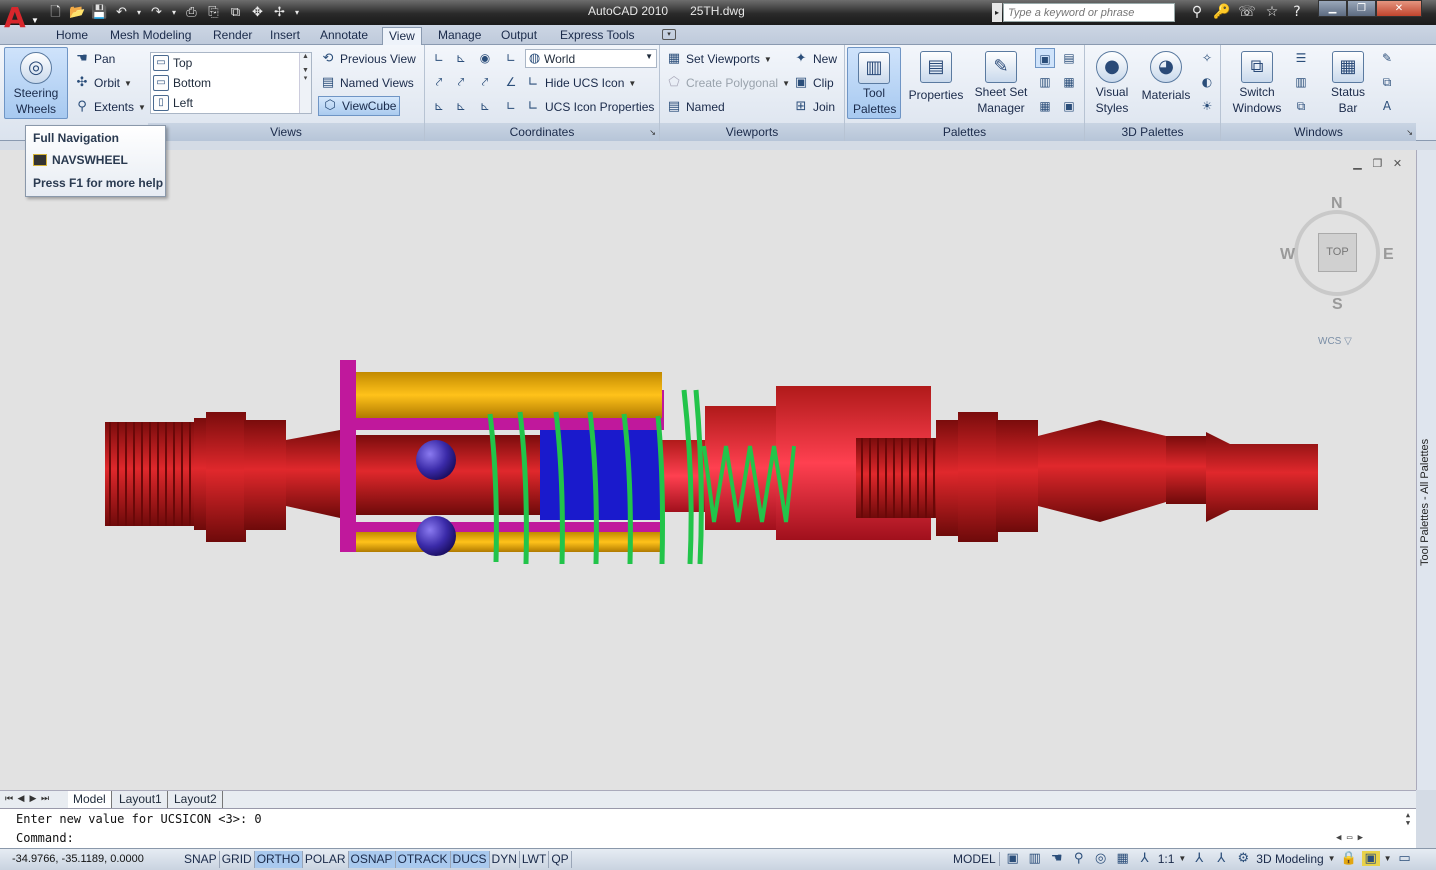 This screenshot has width=1436, height=870. I want to click on pan-realtime-icon: ✥, so click(257, 12).